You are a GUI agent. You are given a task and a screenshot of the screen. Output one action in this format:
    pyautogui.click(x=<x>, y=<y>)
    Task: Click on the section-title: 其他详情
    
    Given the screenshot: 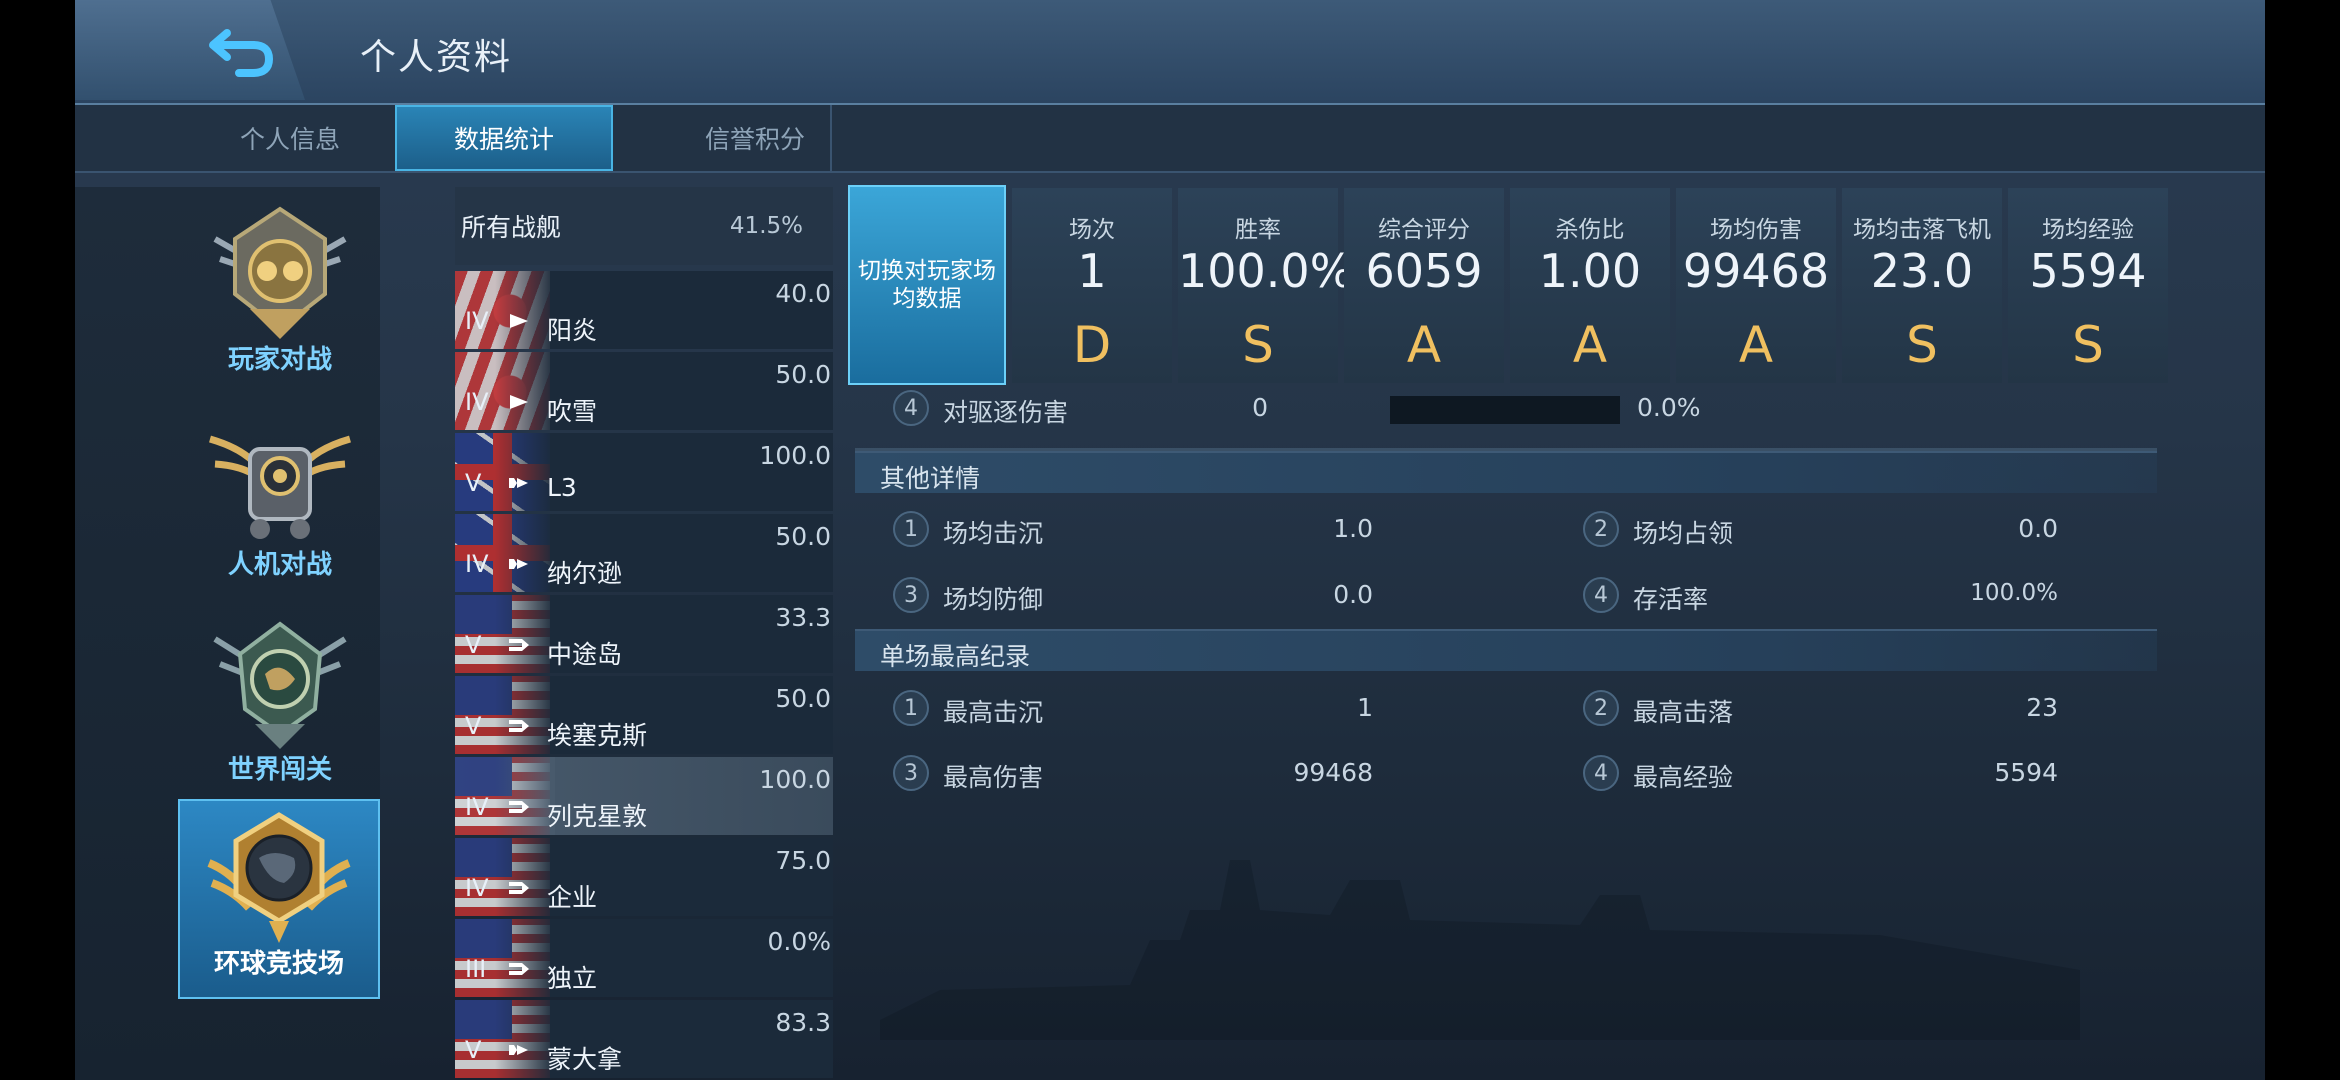 What is the action you would take?
    pyautogui.click(x=930, y=478)
    